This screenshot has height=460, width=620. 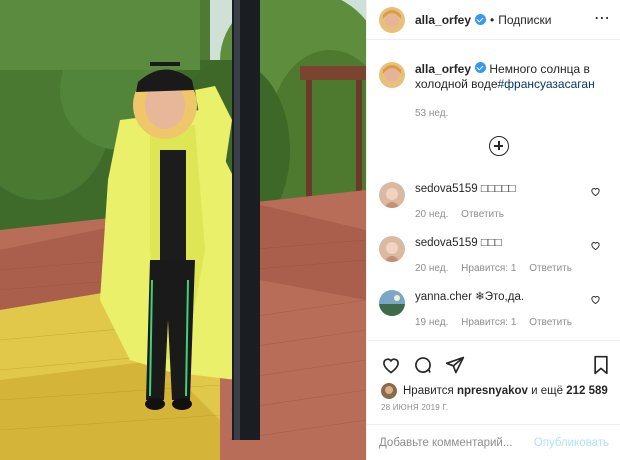 I want to click on likes-summary: Нравится npresnyakov и ещё 212 589, so click(x=494, y=391).